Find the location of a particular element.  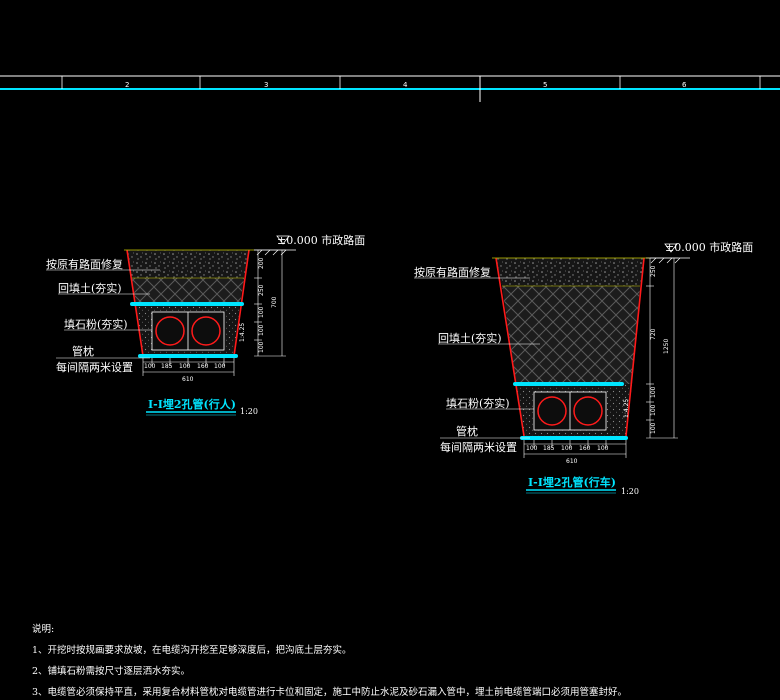

ruler-number: 2 is located at coordinates (127, 85).